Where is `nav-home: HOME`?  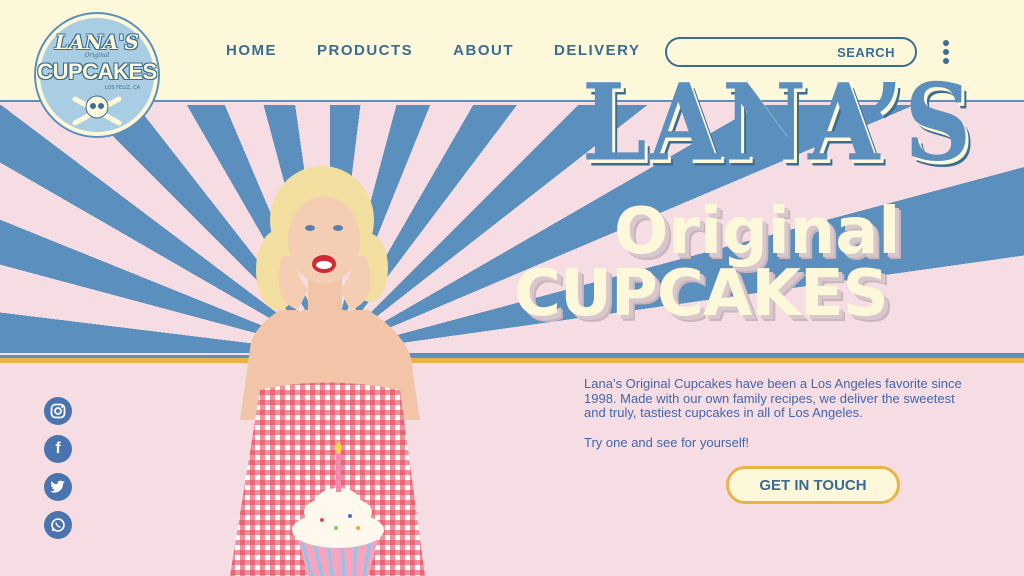 nav-home: HOME is located at coordinates (251, 50).